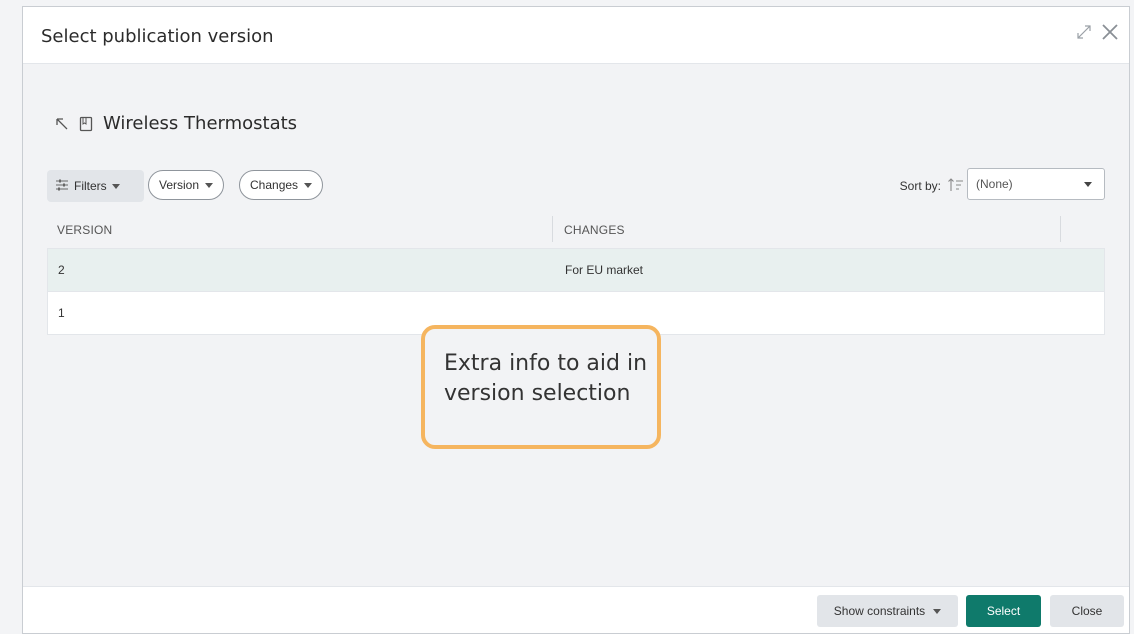 The image size is (1134, 634). What do you see at coordinates (62, 124) in the screenshot?
I see `arrow-up-left-icon` at bounding box center [62, 124].